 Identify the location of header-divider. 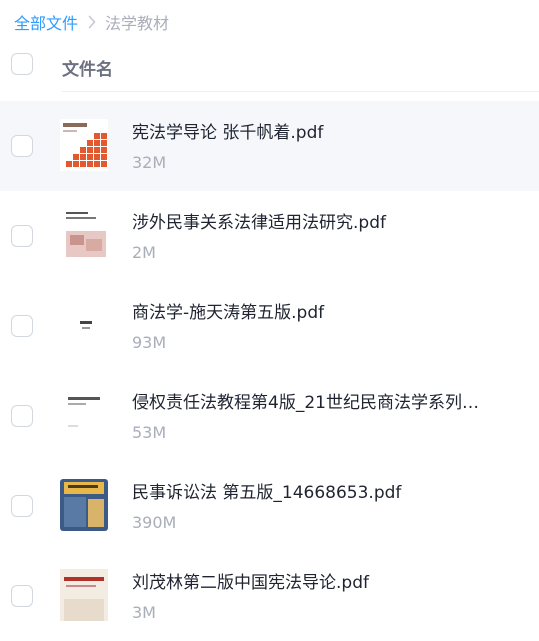
(300, 91).